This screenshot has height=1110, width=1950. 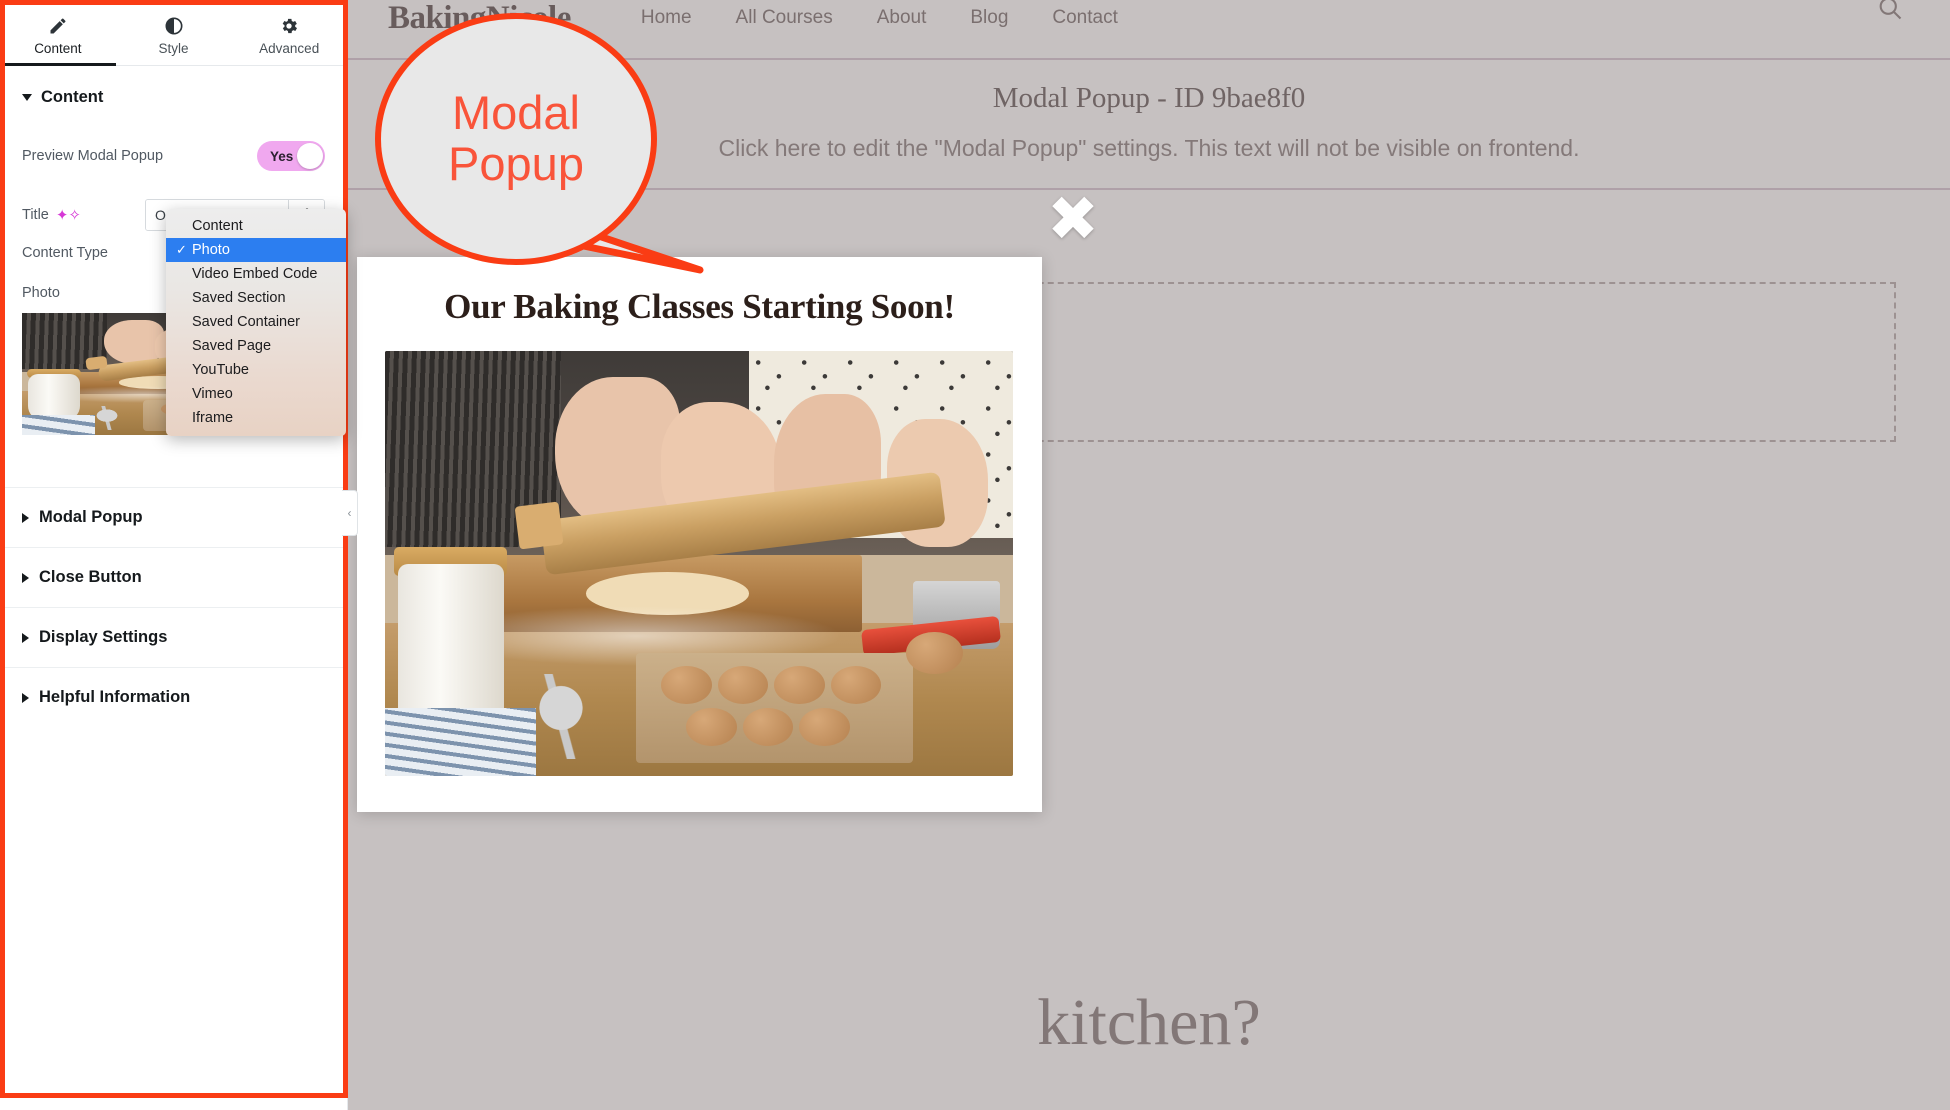 I want to click on dropdown-option-photo: ✓ Photo, so click(x=256, y=250).